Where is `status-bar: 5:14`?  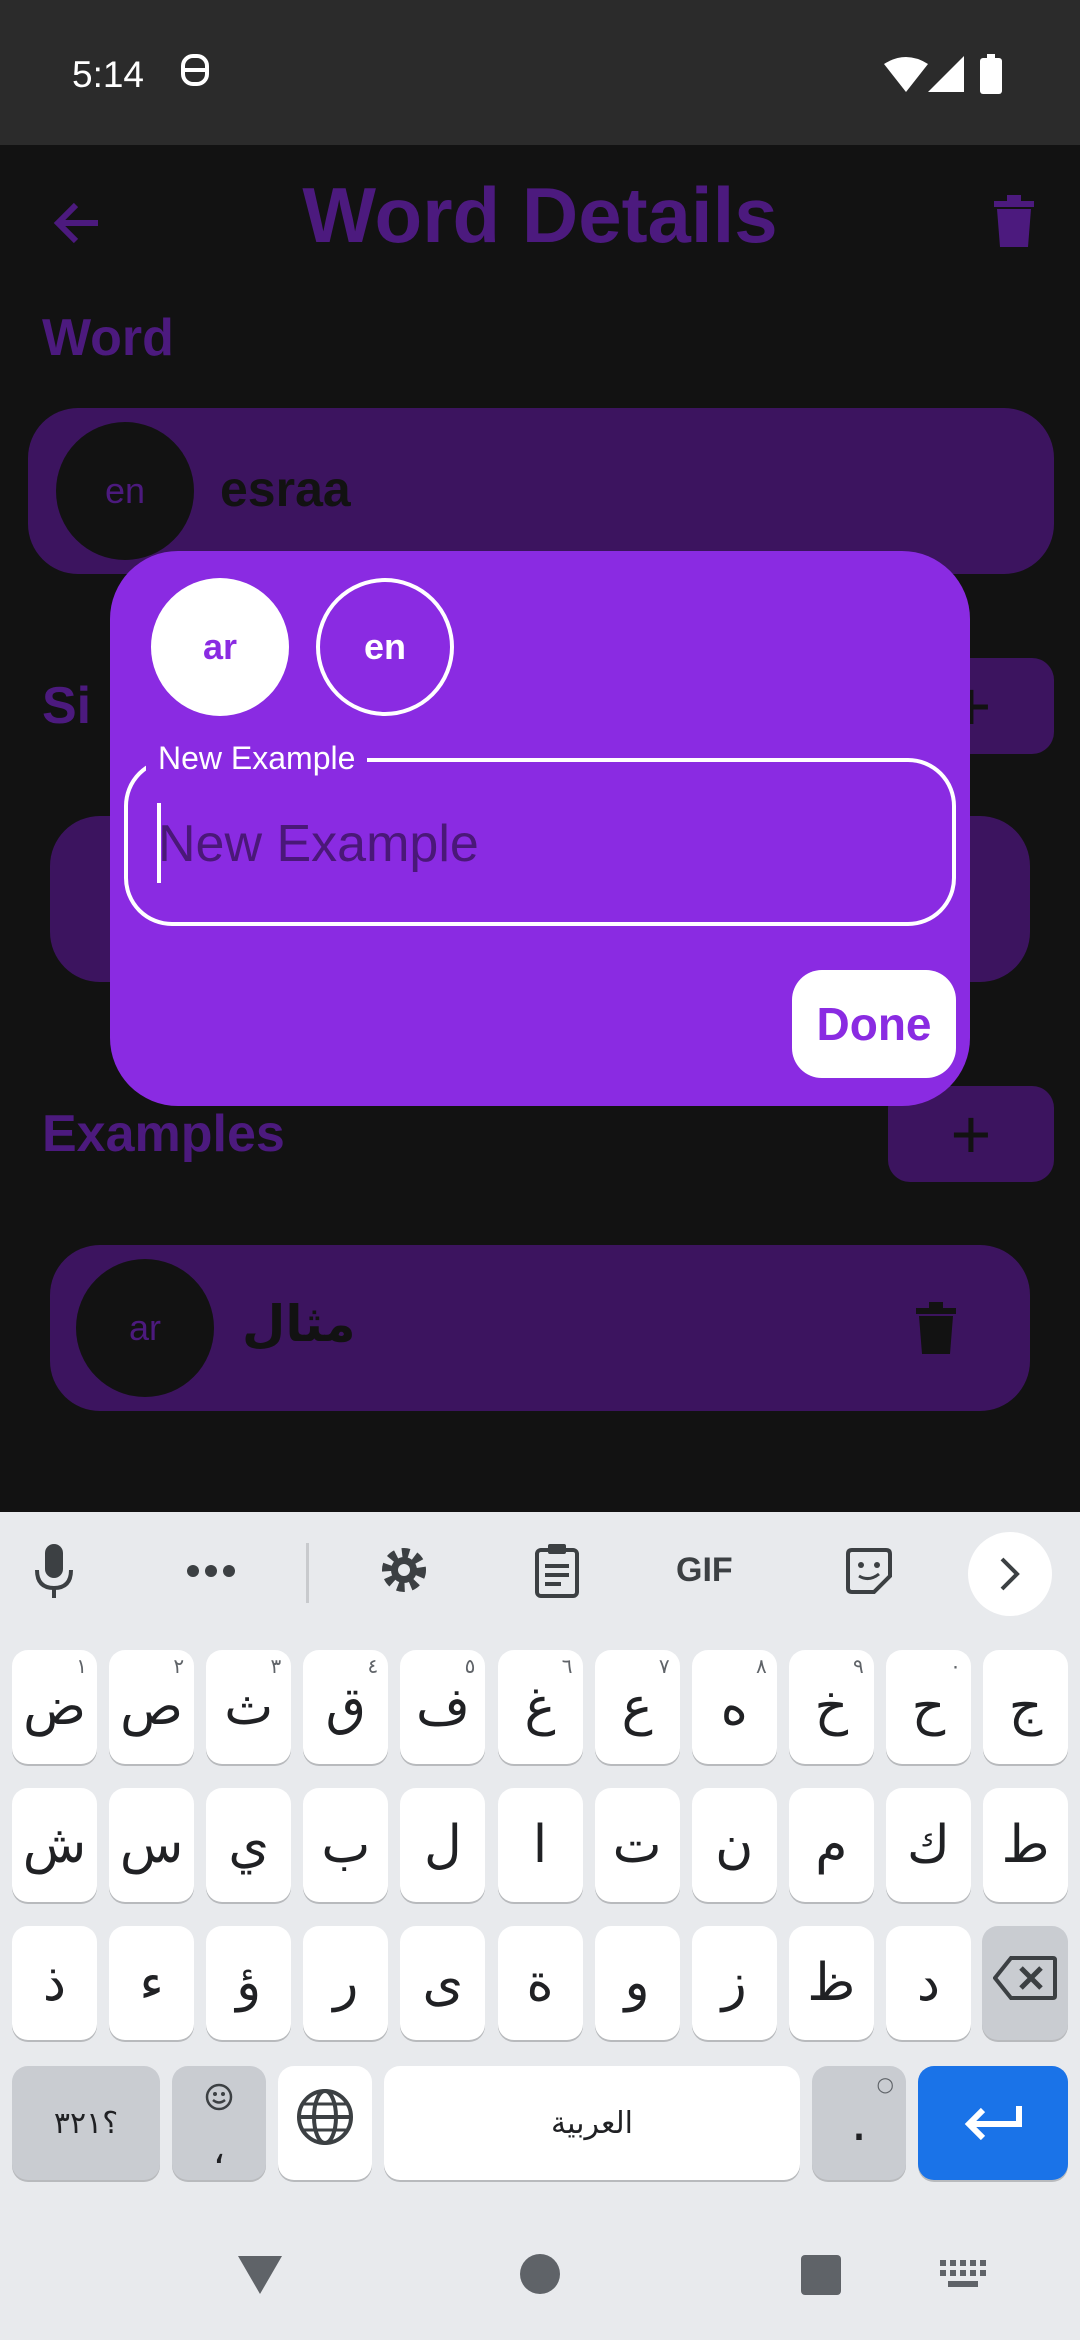
status-bar: 5:14 is located at coordinates (540, 72).